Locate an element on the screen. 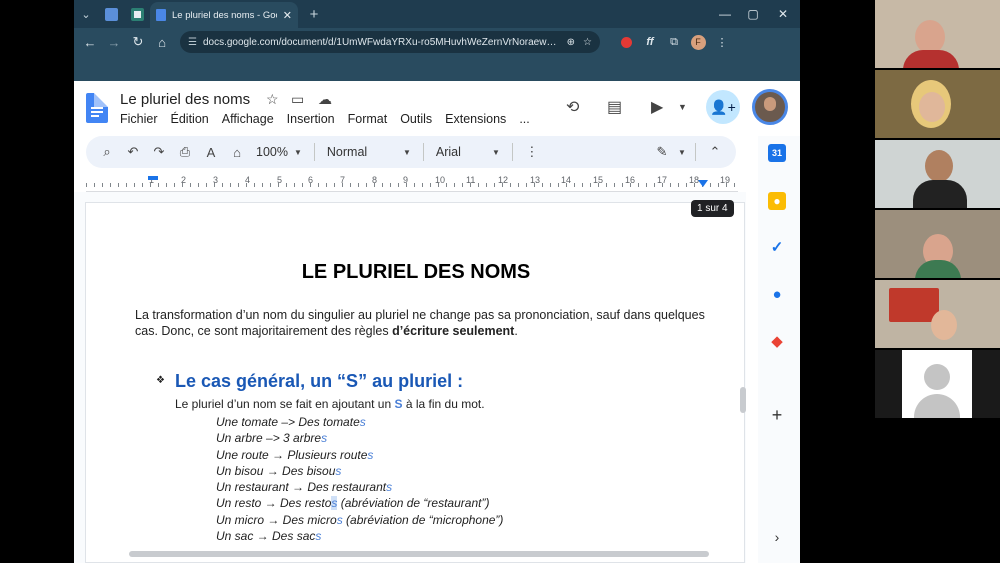 This screenshot has width=1000, height=563. tab-le-pluriel-des-noms: Le pluriel des noms - Google D ✕ is located at coordinates (224, 15).